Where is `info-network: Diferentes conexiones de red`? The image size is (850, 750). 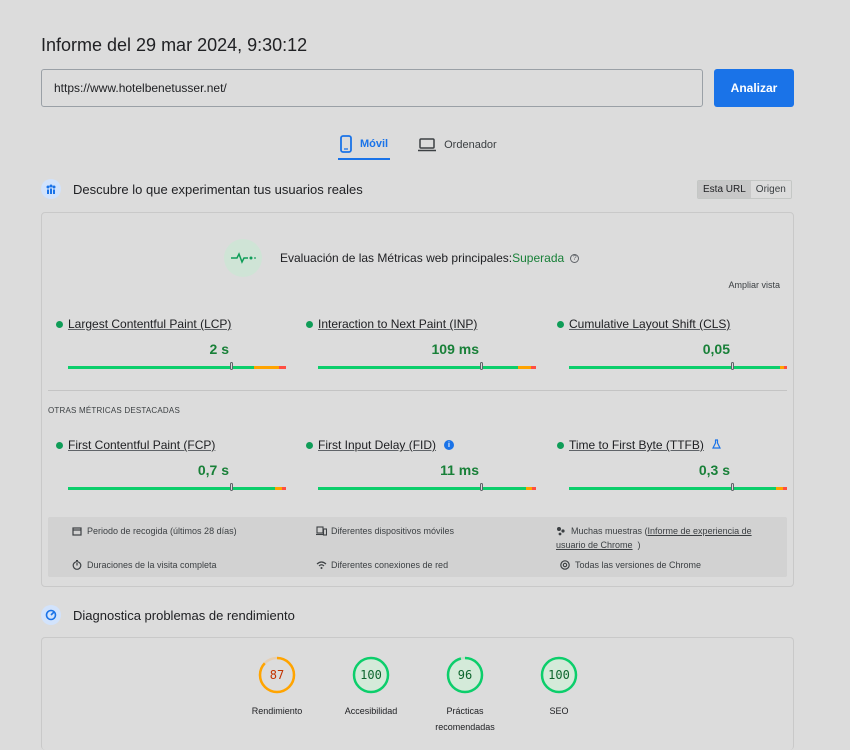
info-network: Diferentes conexiones de red is located at coordinates (382, 565).